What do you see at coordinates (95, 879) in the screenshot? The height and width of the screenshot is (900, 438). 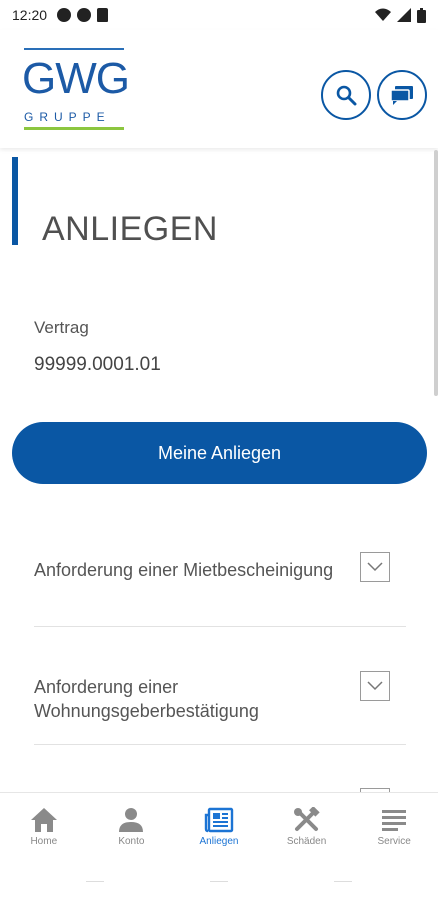 I see `system-back-hint` at bounding box center [95, 879].